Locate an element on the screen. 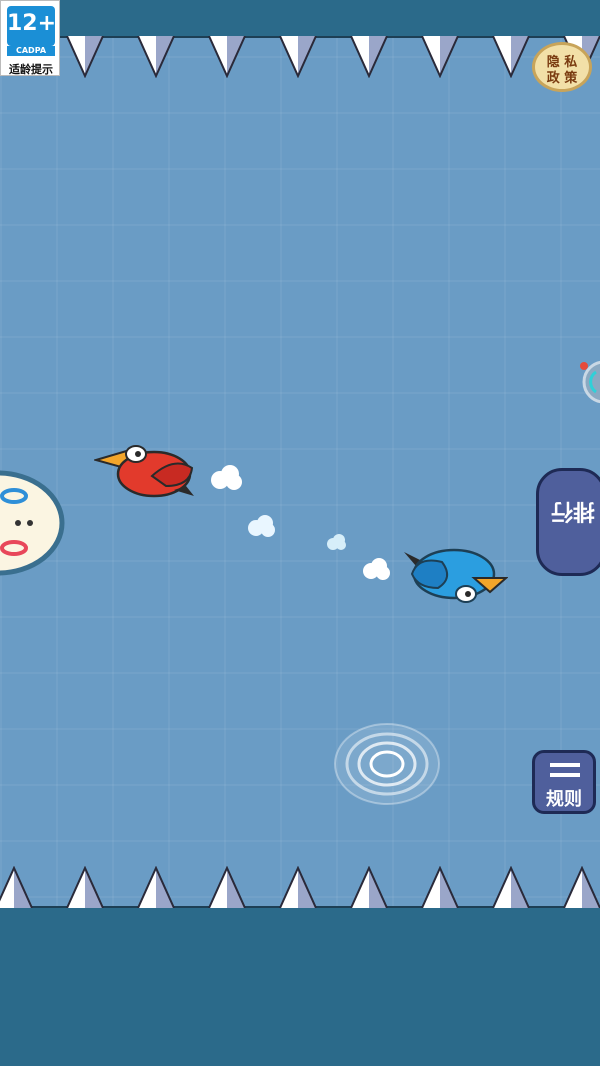 This screenshot has width=600, height=1066. age-rating-tip: 适龄提示 is located at coordinates (31, 69).